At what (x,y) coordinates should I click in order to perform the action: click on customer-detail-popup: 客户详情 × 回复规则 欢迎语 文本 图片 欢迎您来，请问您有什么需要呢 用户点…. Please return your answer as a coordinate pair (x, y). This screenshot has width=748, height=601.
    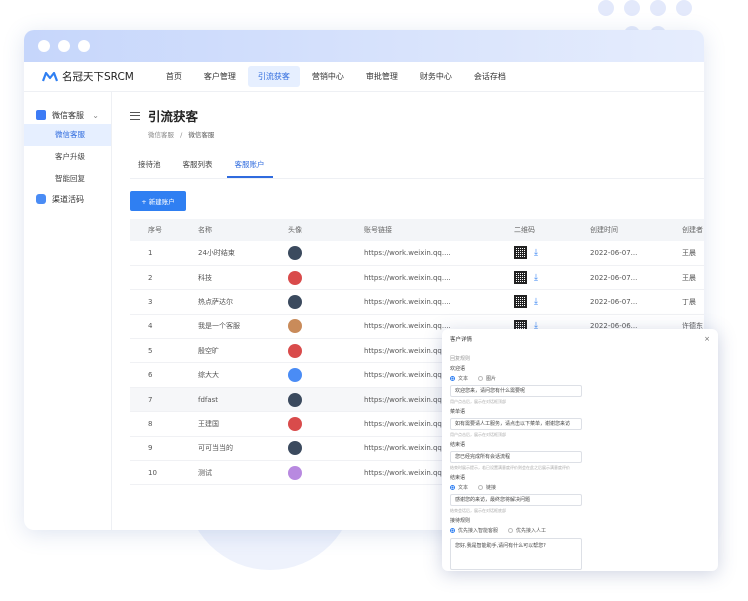
    Looking at the image, I should click on (580, 450).